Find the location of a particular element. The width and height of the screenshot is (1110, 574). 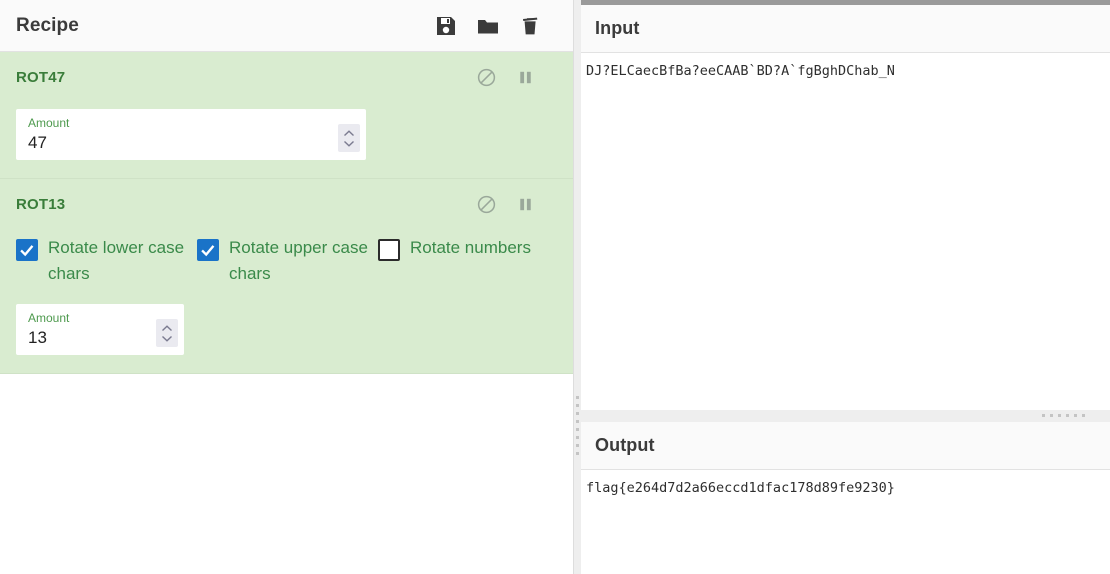

save-icon is located at coordinates (446, 26).